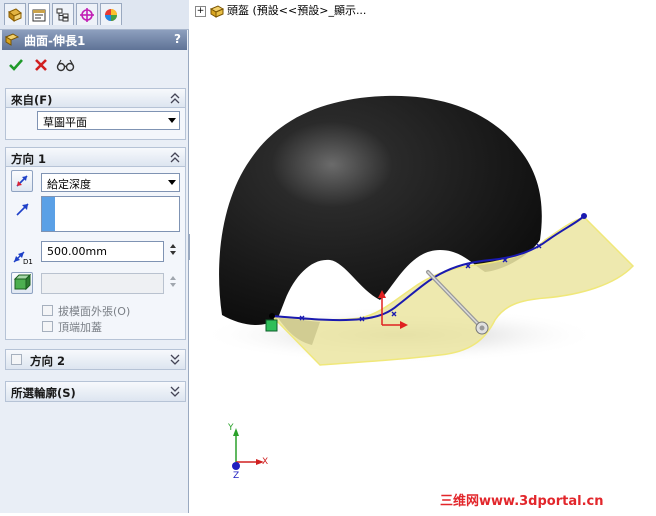  I want to click on preview-button, so click(66, 65).